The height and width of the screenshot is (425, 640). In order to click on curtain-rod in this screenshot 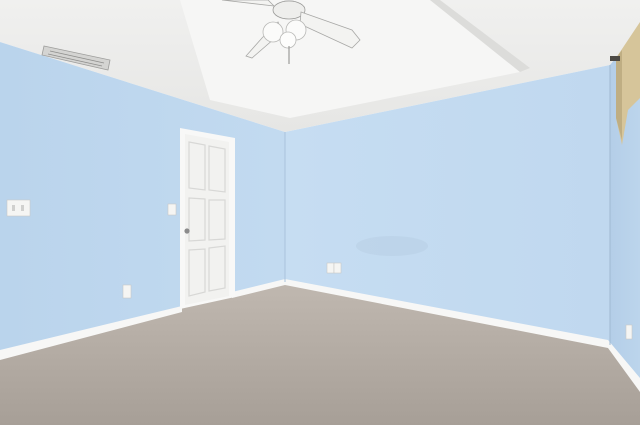, I will do `click(615, 58)`.